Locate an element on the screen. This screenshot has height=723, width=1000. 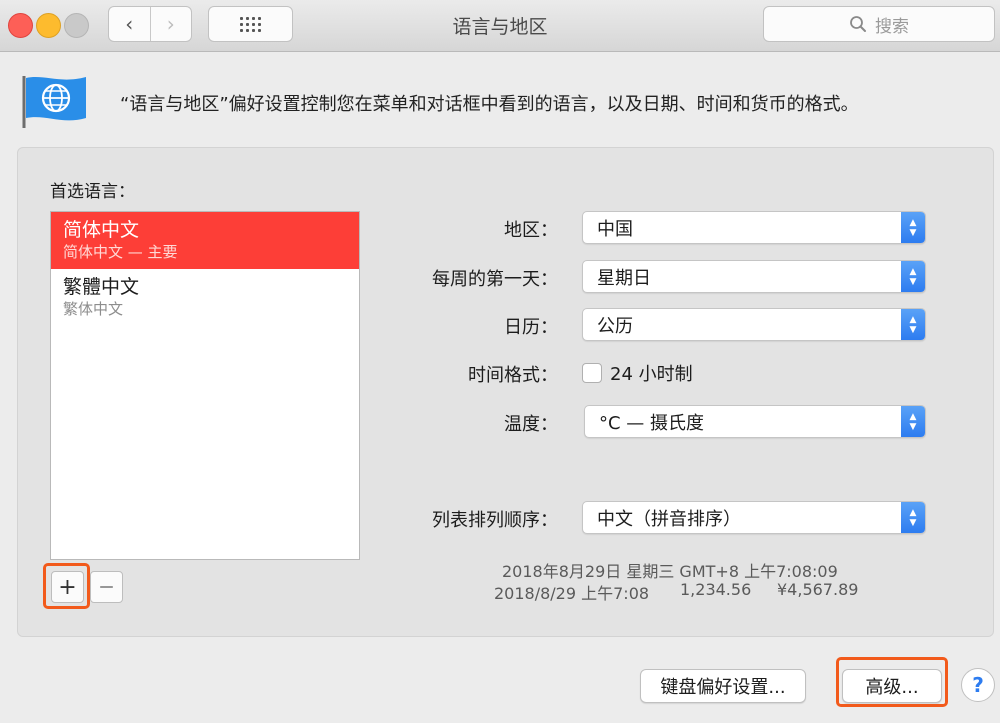
temperature-popup: °C — 摄氏度 ▲ ▼ is located at coordinates (755, 421).